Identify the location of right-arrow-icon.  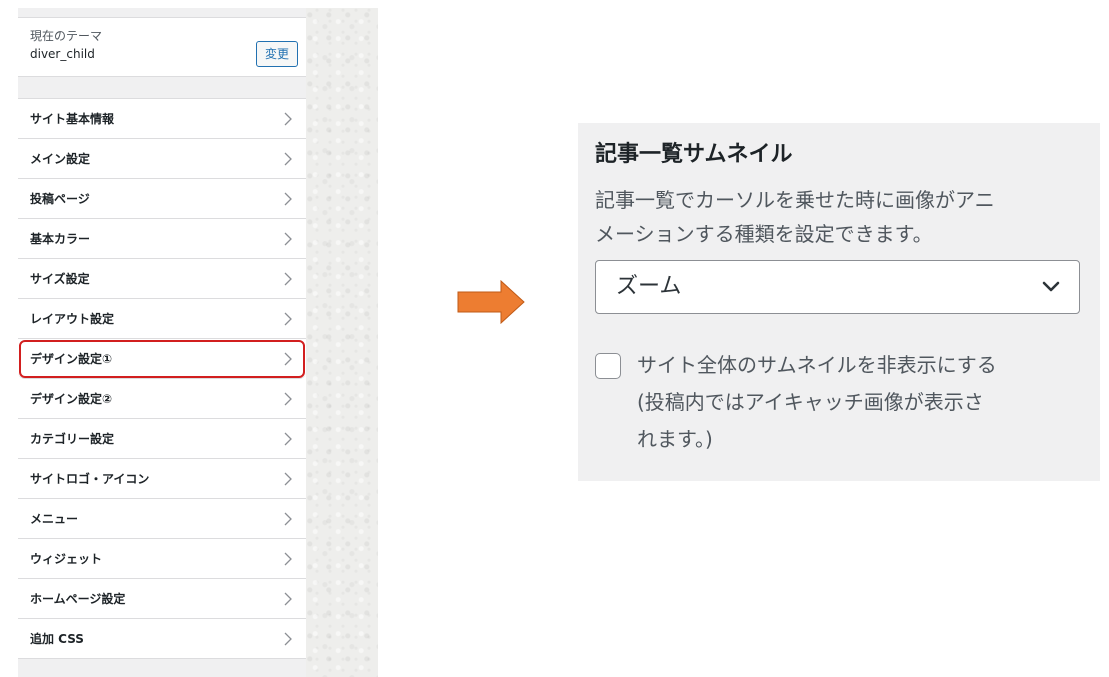
(491, 302).